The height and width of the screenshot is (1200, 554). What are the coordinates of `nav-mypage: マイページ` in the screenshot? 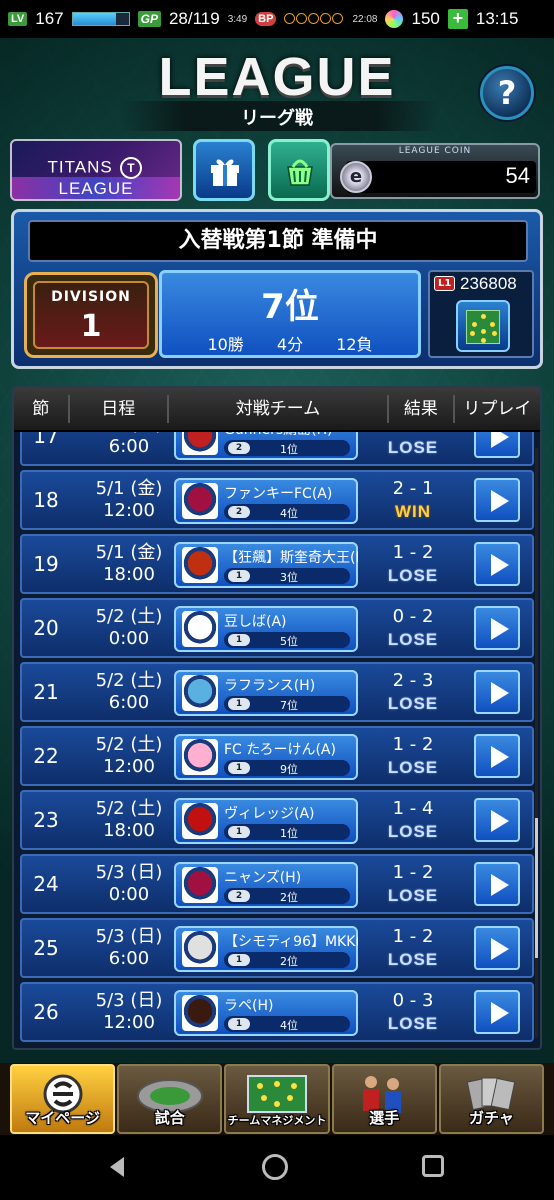 It's located at (63, 1099).